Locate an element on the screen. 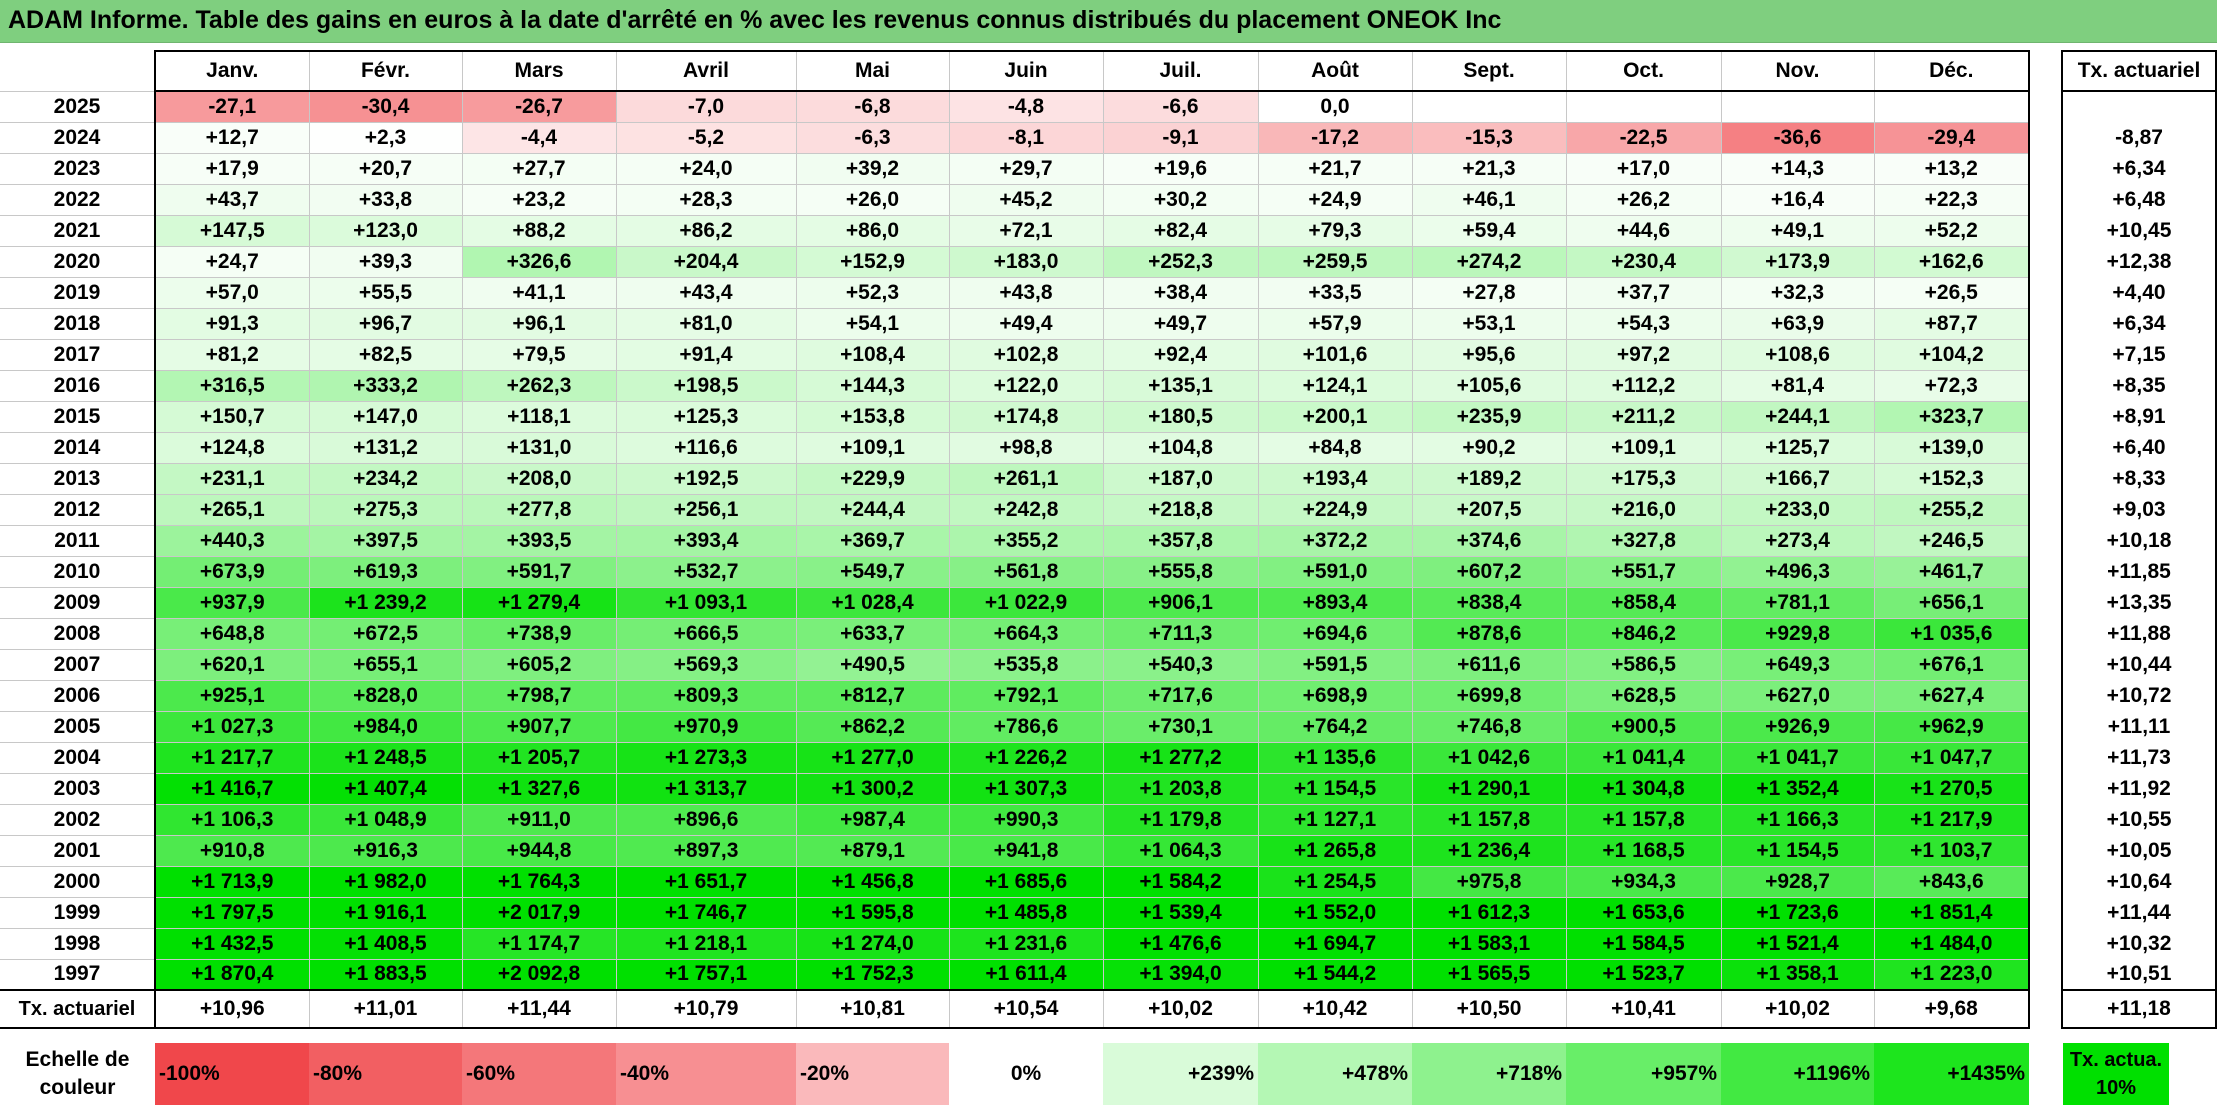  gain-cell: +20,7 is located at coordinates (385, 168).